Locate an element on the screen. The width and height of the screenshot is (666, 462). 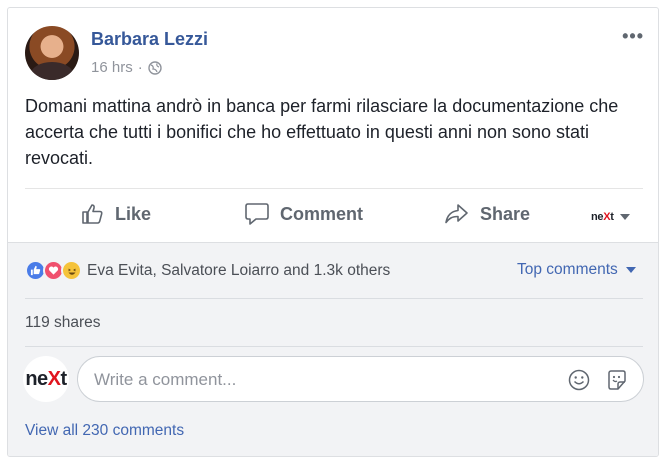
emoji-icon is located at coordinates (579, 382).